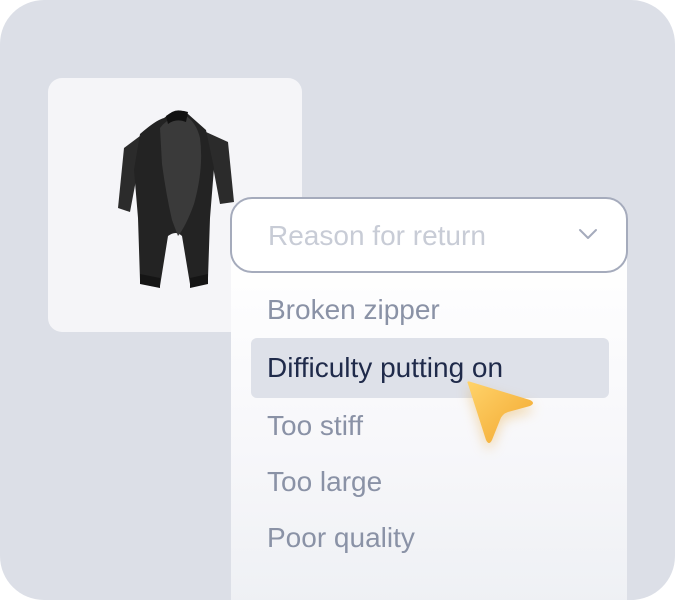 The width and height of the screenshot is (675, 600). What do you see at coordinates (430, 368) in the screenshot?
I see `option-difficulty-putting-on: Difficulty putting on` at bounding box center [430, 368].